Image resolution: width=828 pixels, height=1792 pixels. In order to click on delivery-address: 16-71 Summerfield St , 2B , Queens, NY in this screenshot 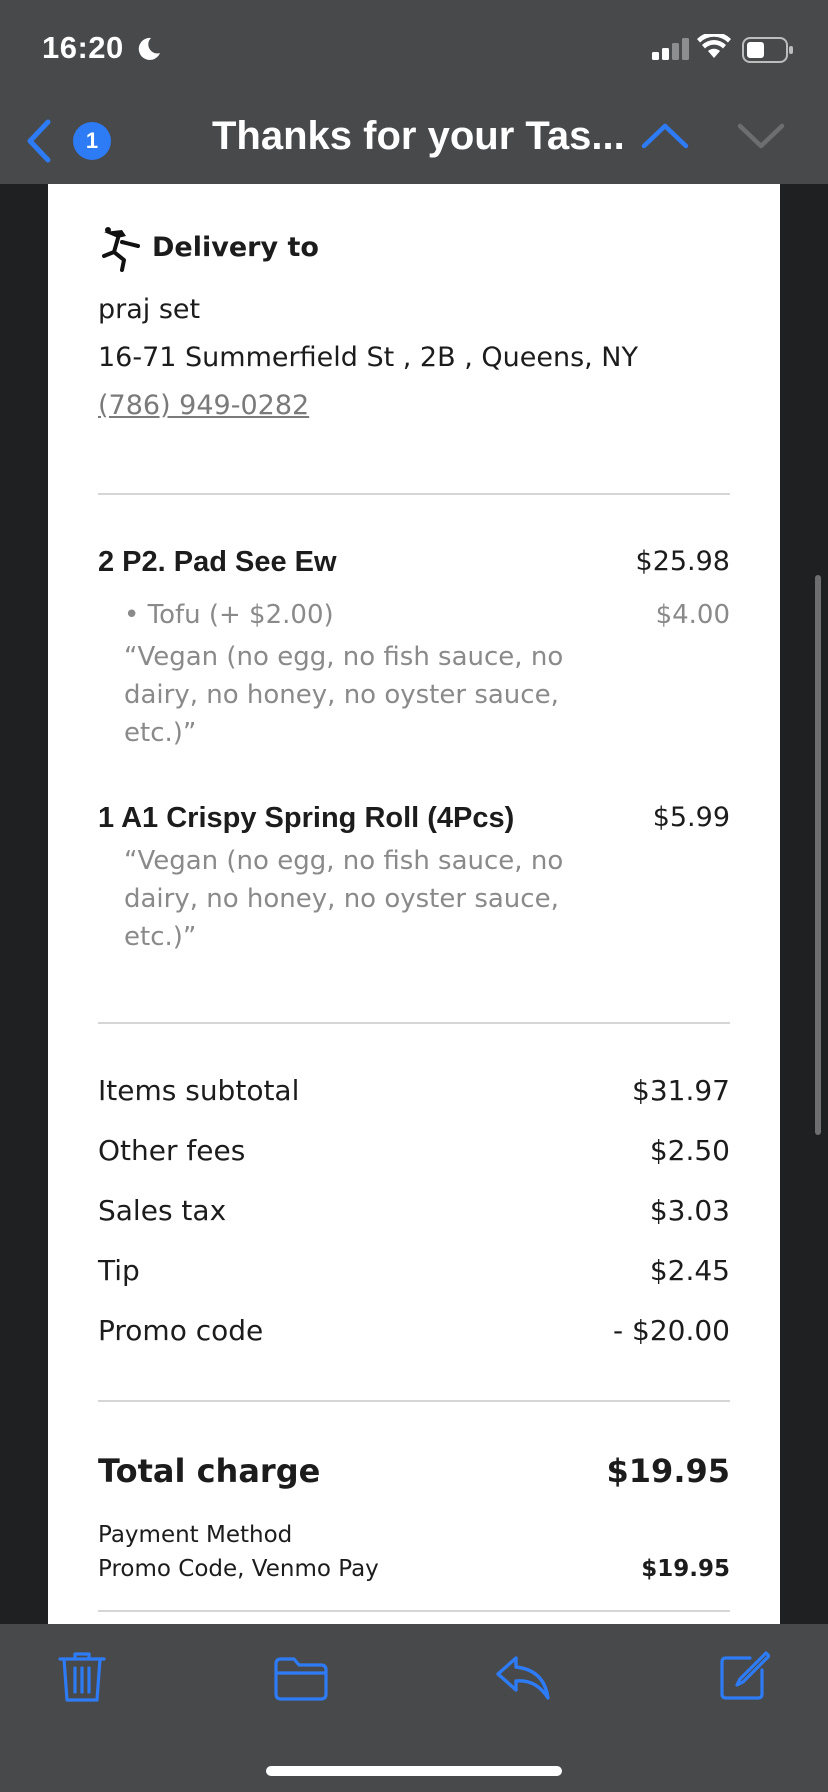, I will do `click(368, 357)`.